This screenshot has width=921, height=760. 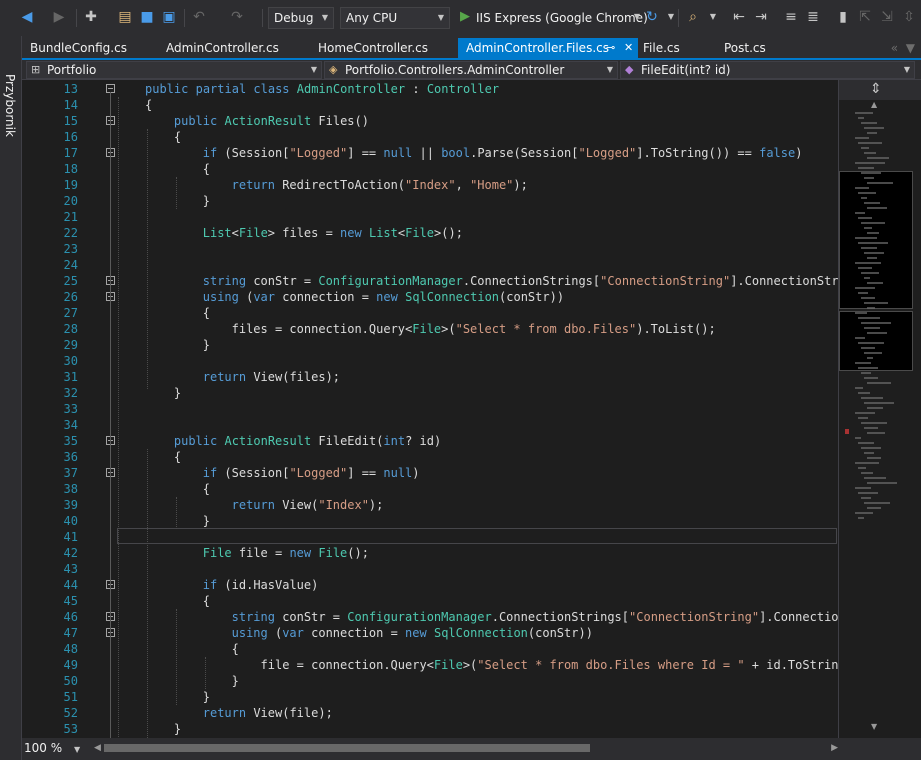 I want to click on line-number: 14, so click(x=70, y=105).